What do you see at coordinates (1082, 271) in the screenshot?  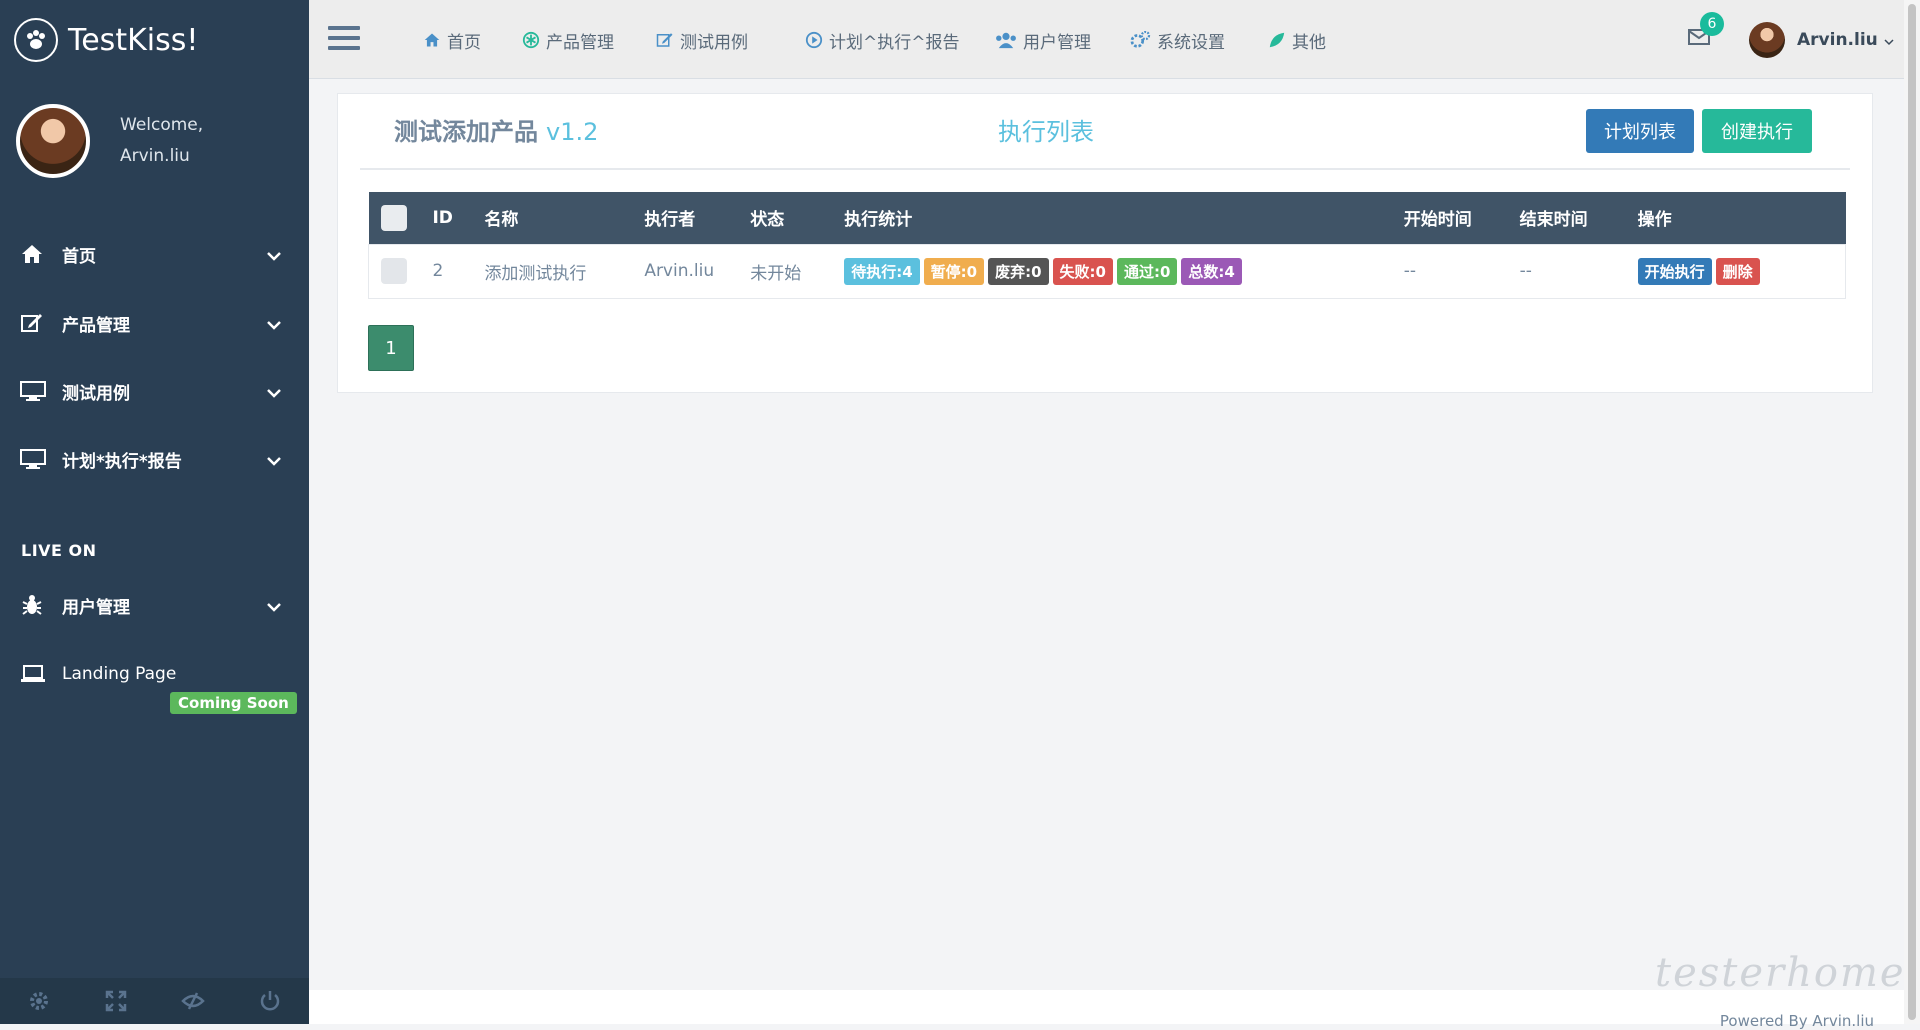 I see `stat-failed-badge: 失败:0` at bounding box center [1082, 271].